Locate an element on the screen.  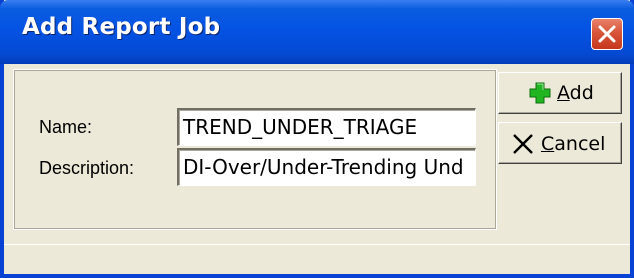
cancel-button-label: Cancel is located at coordinates (573, 144).